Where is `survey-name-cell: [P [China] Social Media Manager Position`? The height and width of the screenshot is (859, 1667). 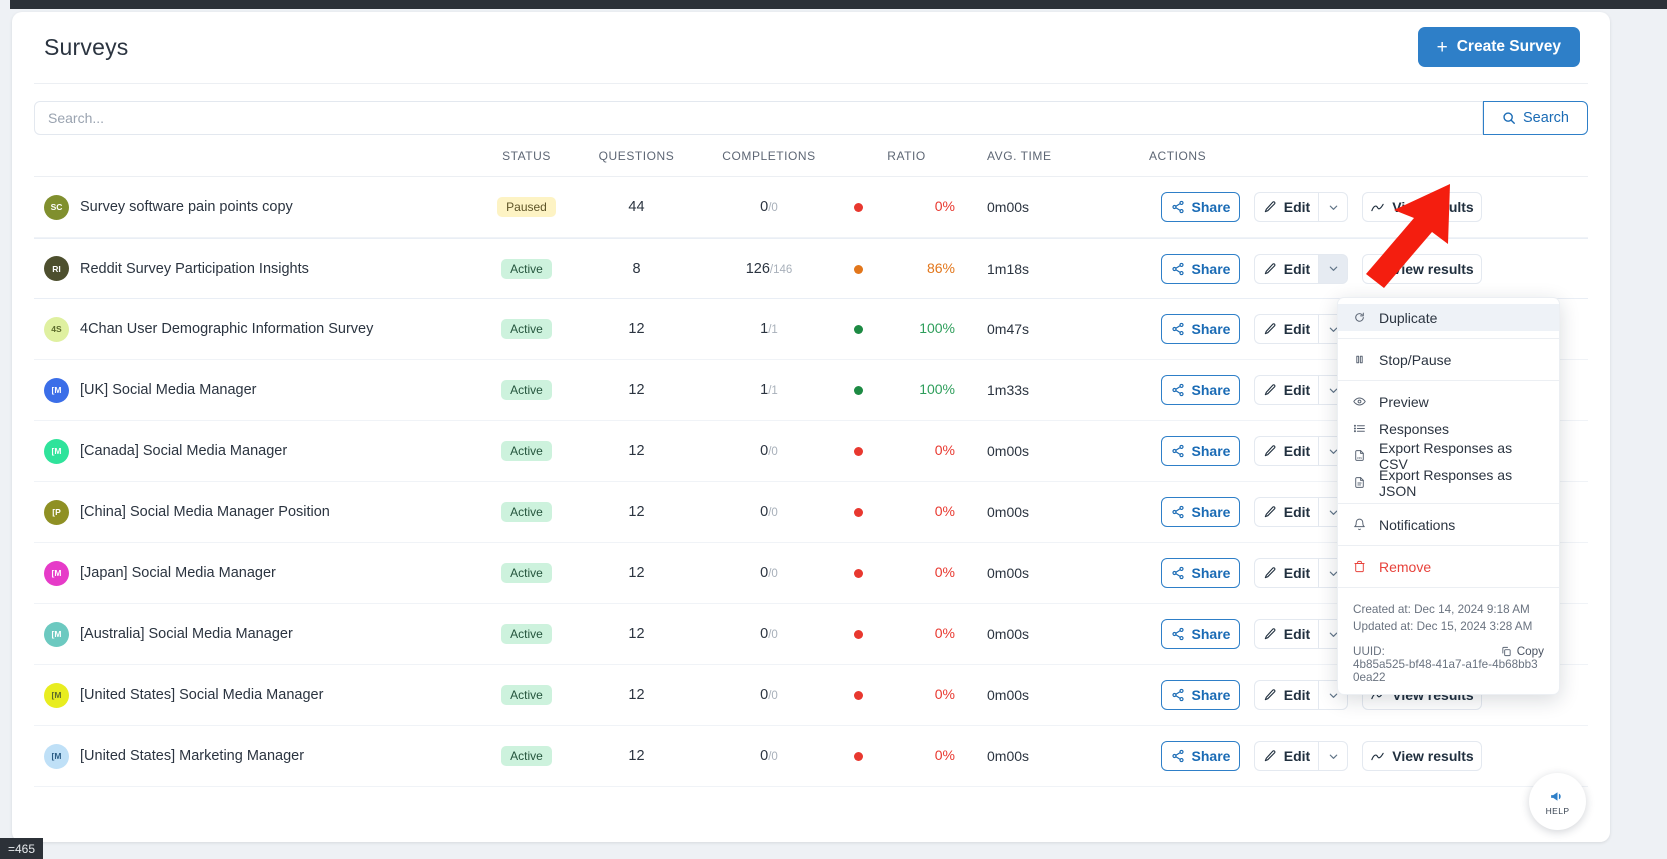
survey-name-cell: [P [China] Social Media Manager Position is located at coordinates (254, 512).